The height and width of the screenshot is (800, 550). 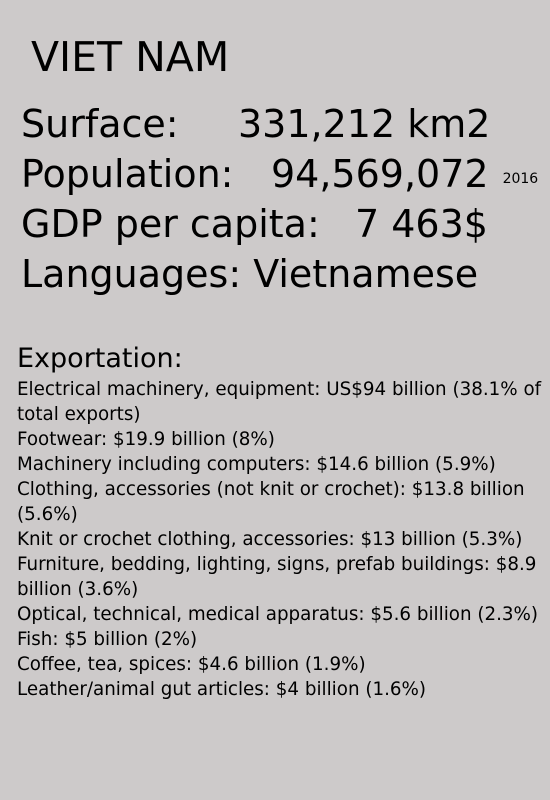 I want to click on surface-row: Surface: 331,212 km2, so click(x=283, y=124).